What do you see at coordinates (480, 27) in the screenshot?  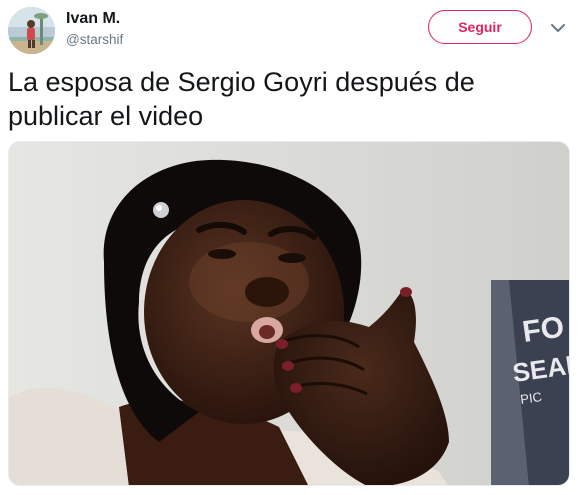 I see `follow-button: Seguir` at bounding box center [480, 27].